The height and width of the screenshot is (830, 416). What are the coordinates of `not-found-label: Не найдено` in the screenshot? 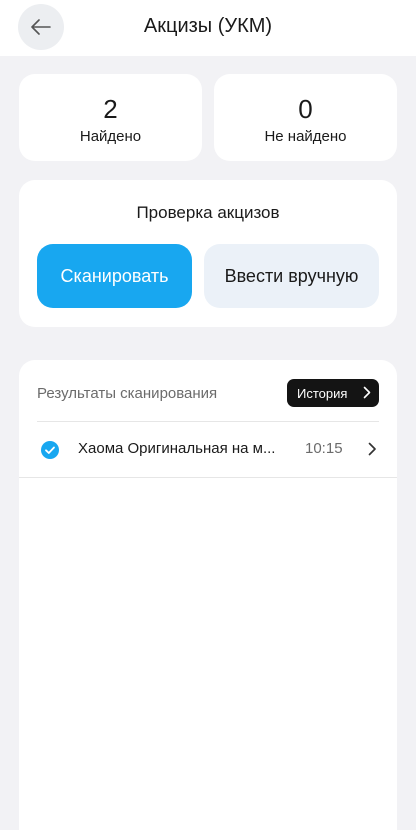 It's located at (305, 136).